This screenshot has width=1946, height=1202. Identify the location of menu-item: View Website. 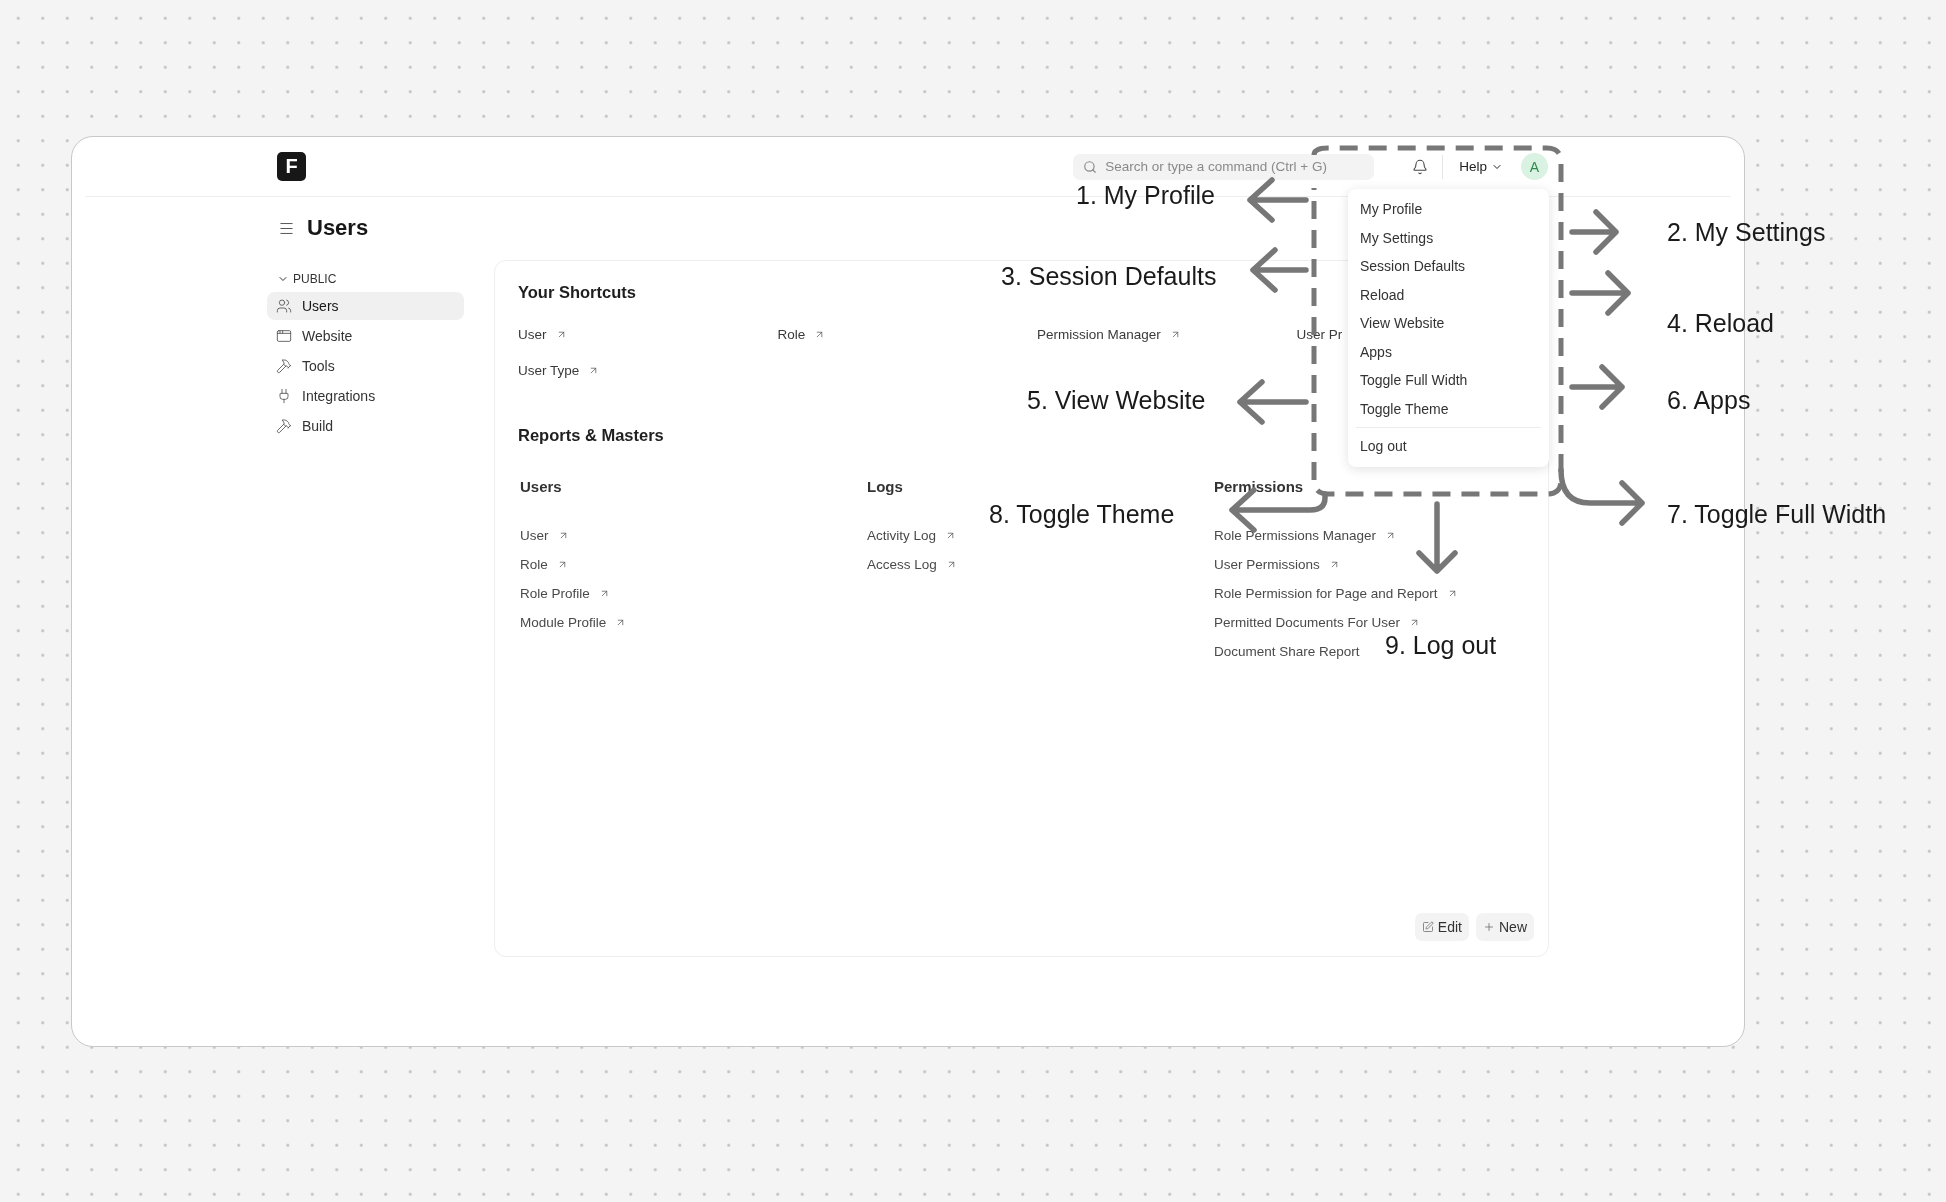
(1448, 323).